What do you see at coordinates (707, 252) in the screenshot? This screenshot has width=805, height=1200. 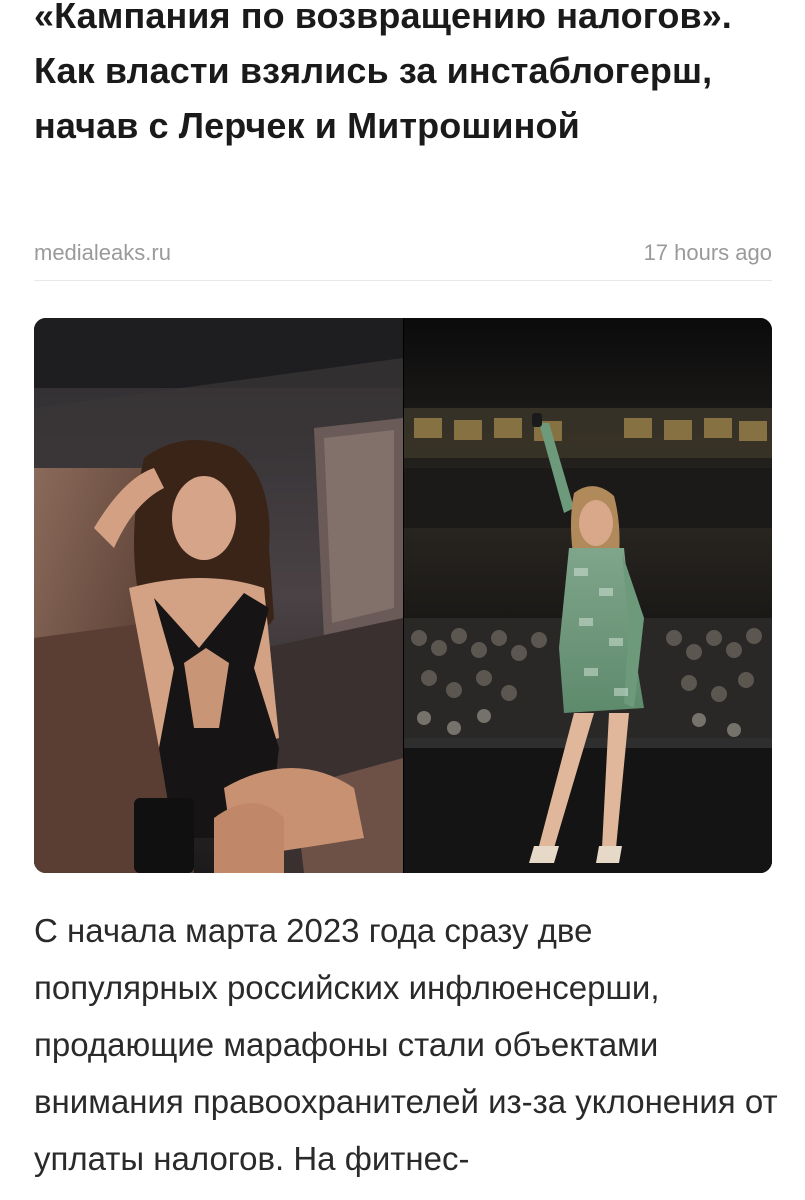 I see `publish-time: 17 hours ago` at bounding box center [707, 252].